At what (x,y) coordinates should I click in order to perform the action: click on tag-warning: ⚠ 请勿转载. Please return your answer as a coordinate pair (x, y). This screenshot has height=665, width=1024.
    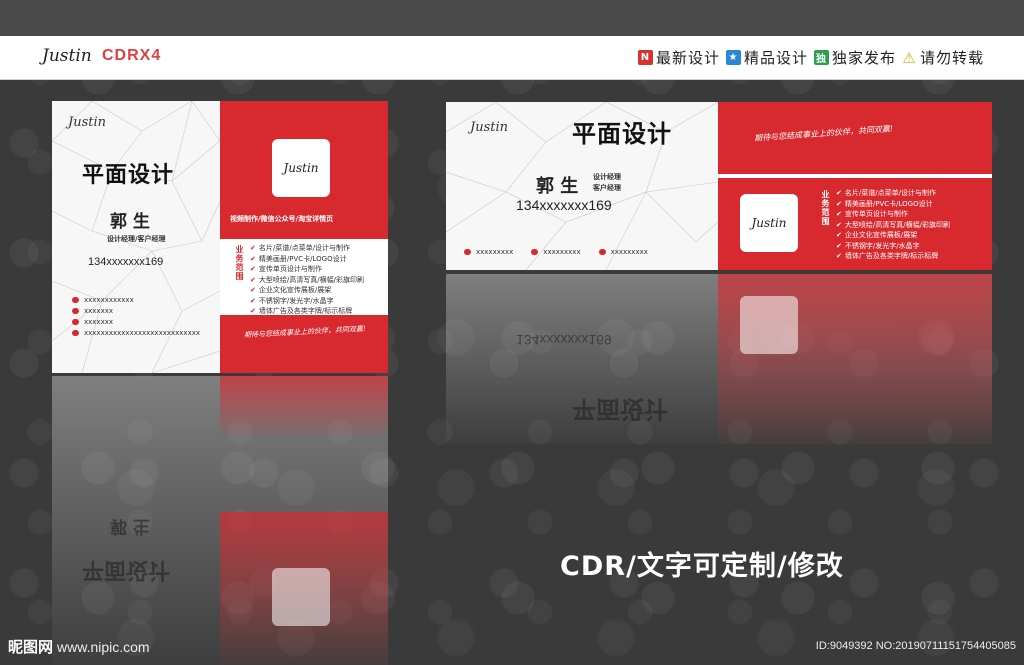
    Looking at the image, I should click on (943, 57).